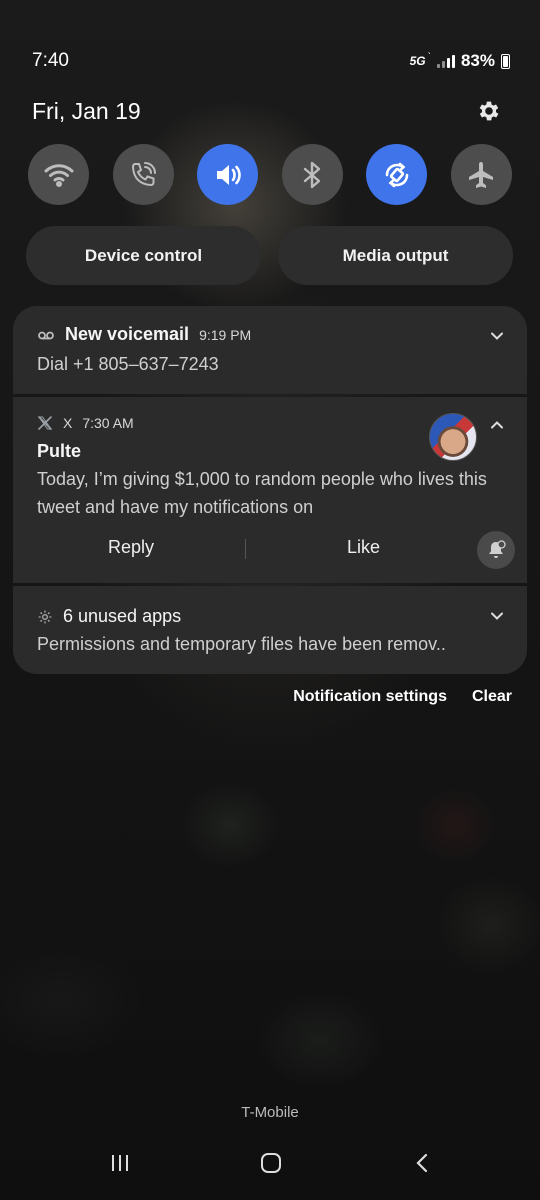 This screenshot has width=540, height=1200. Describe the element at coordinates (477, 60) in the screenshot. I see `battery-percentage: 83%` at that location.